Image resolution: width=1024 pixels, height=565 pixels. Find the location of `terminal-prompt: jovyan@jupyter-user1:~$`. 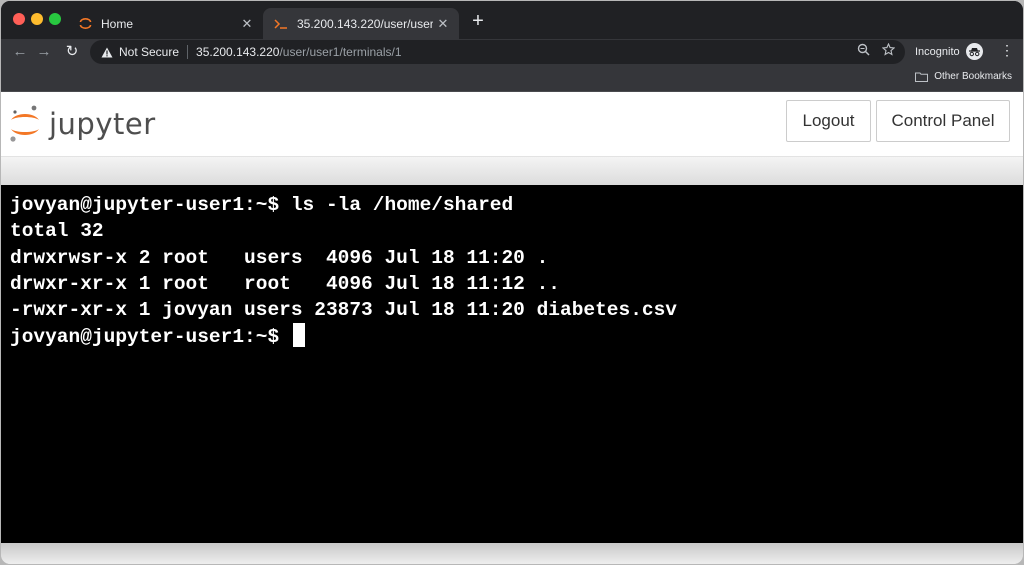

terminal-prompt: jovyan@jupyter-user1:~$ is located at coordinates (150, 337).